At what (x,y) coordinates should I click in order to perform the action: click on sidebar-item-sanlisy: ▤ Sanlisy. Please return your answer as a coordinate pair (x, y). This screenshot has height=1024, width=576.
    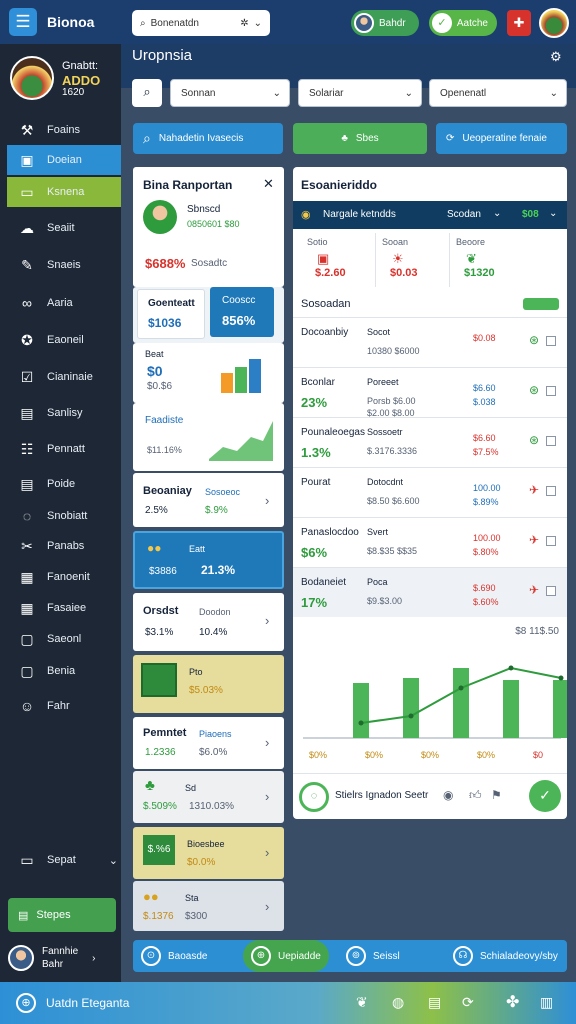
    Looking at the image, I should click on (64, 413).